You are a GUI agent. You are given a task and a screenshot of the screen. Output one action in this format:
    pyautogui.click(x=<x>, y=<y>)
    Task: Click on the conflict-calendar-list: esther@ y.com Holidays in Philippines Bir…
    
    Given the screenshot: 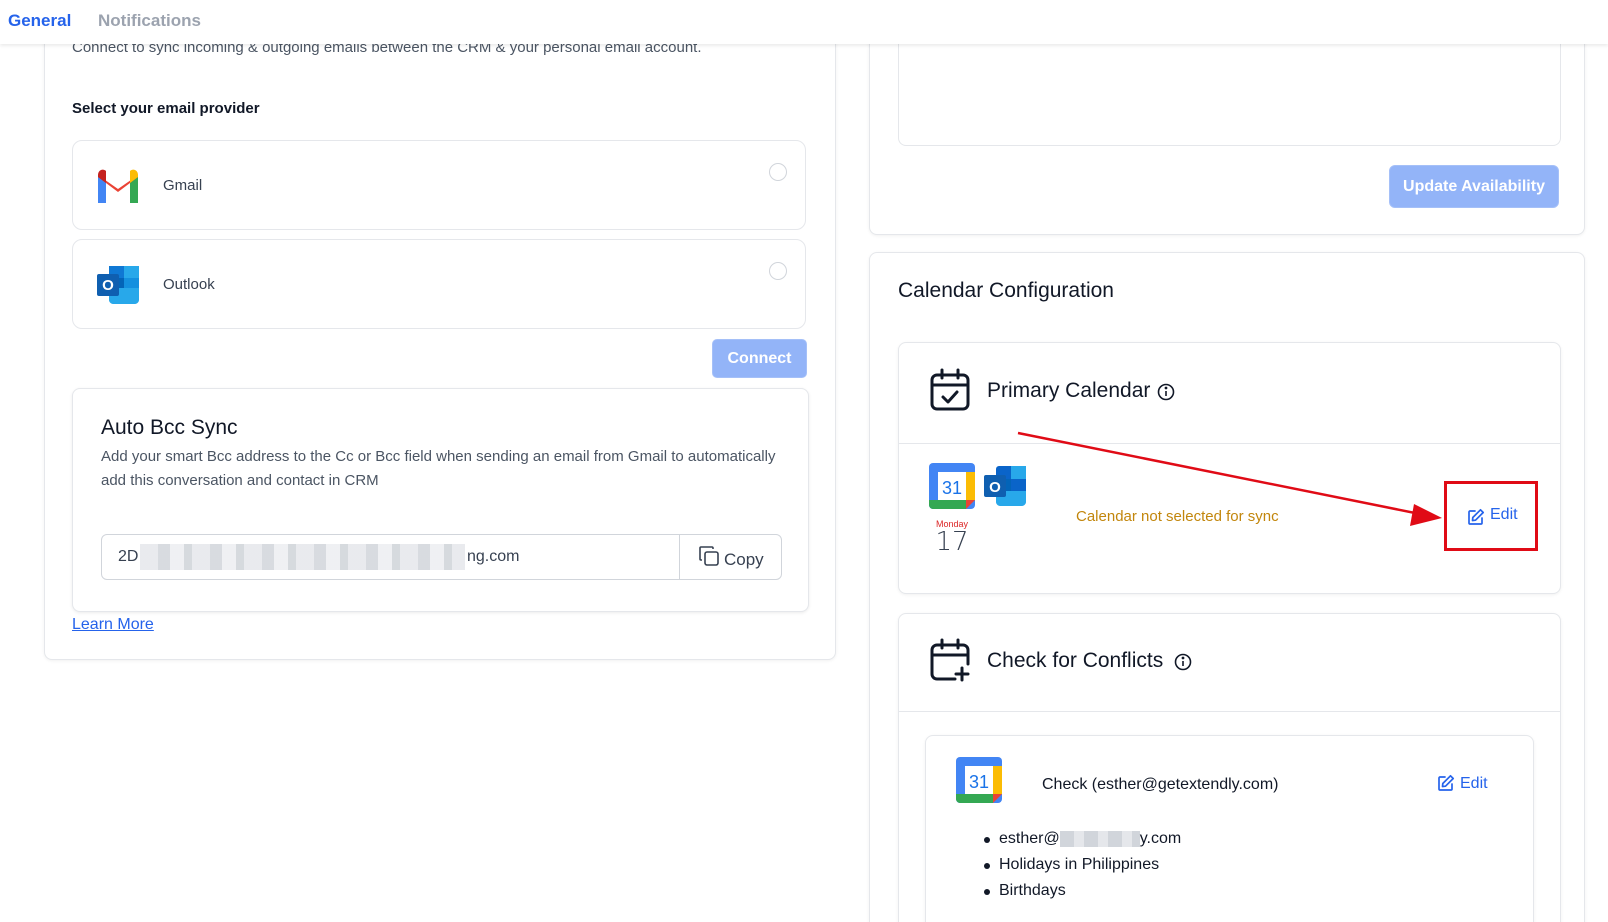 What is the action you would take?
    pyautogui.click(x=1081, y=865)
    